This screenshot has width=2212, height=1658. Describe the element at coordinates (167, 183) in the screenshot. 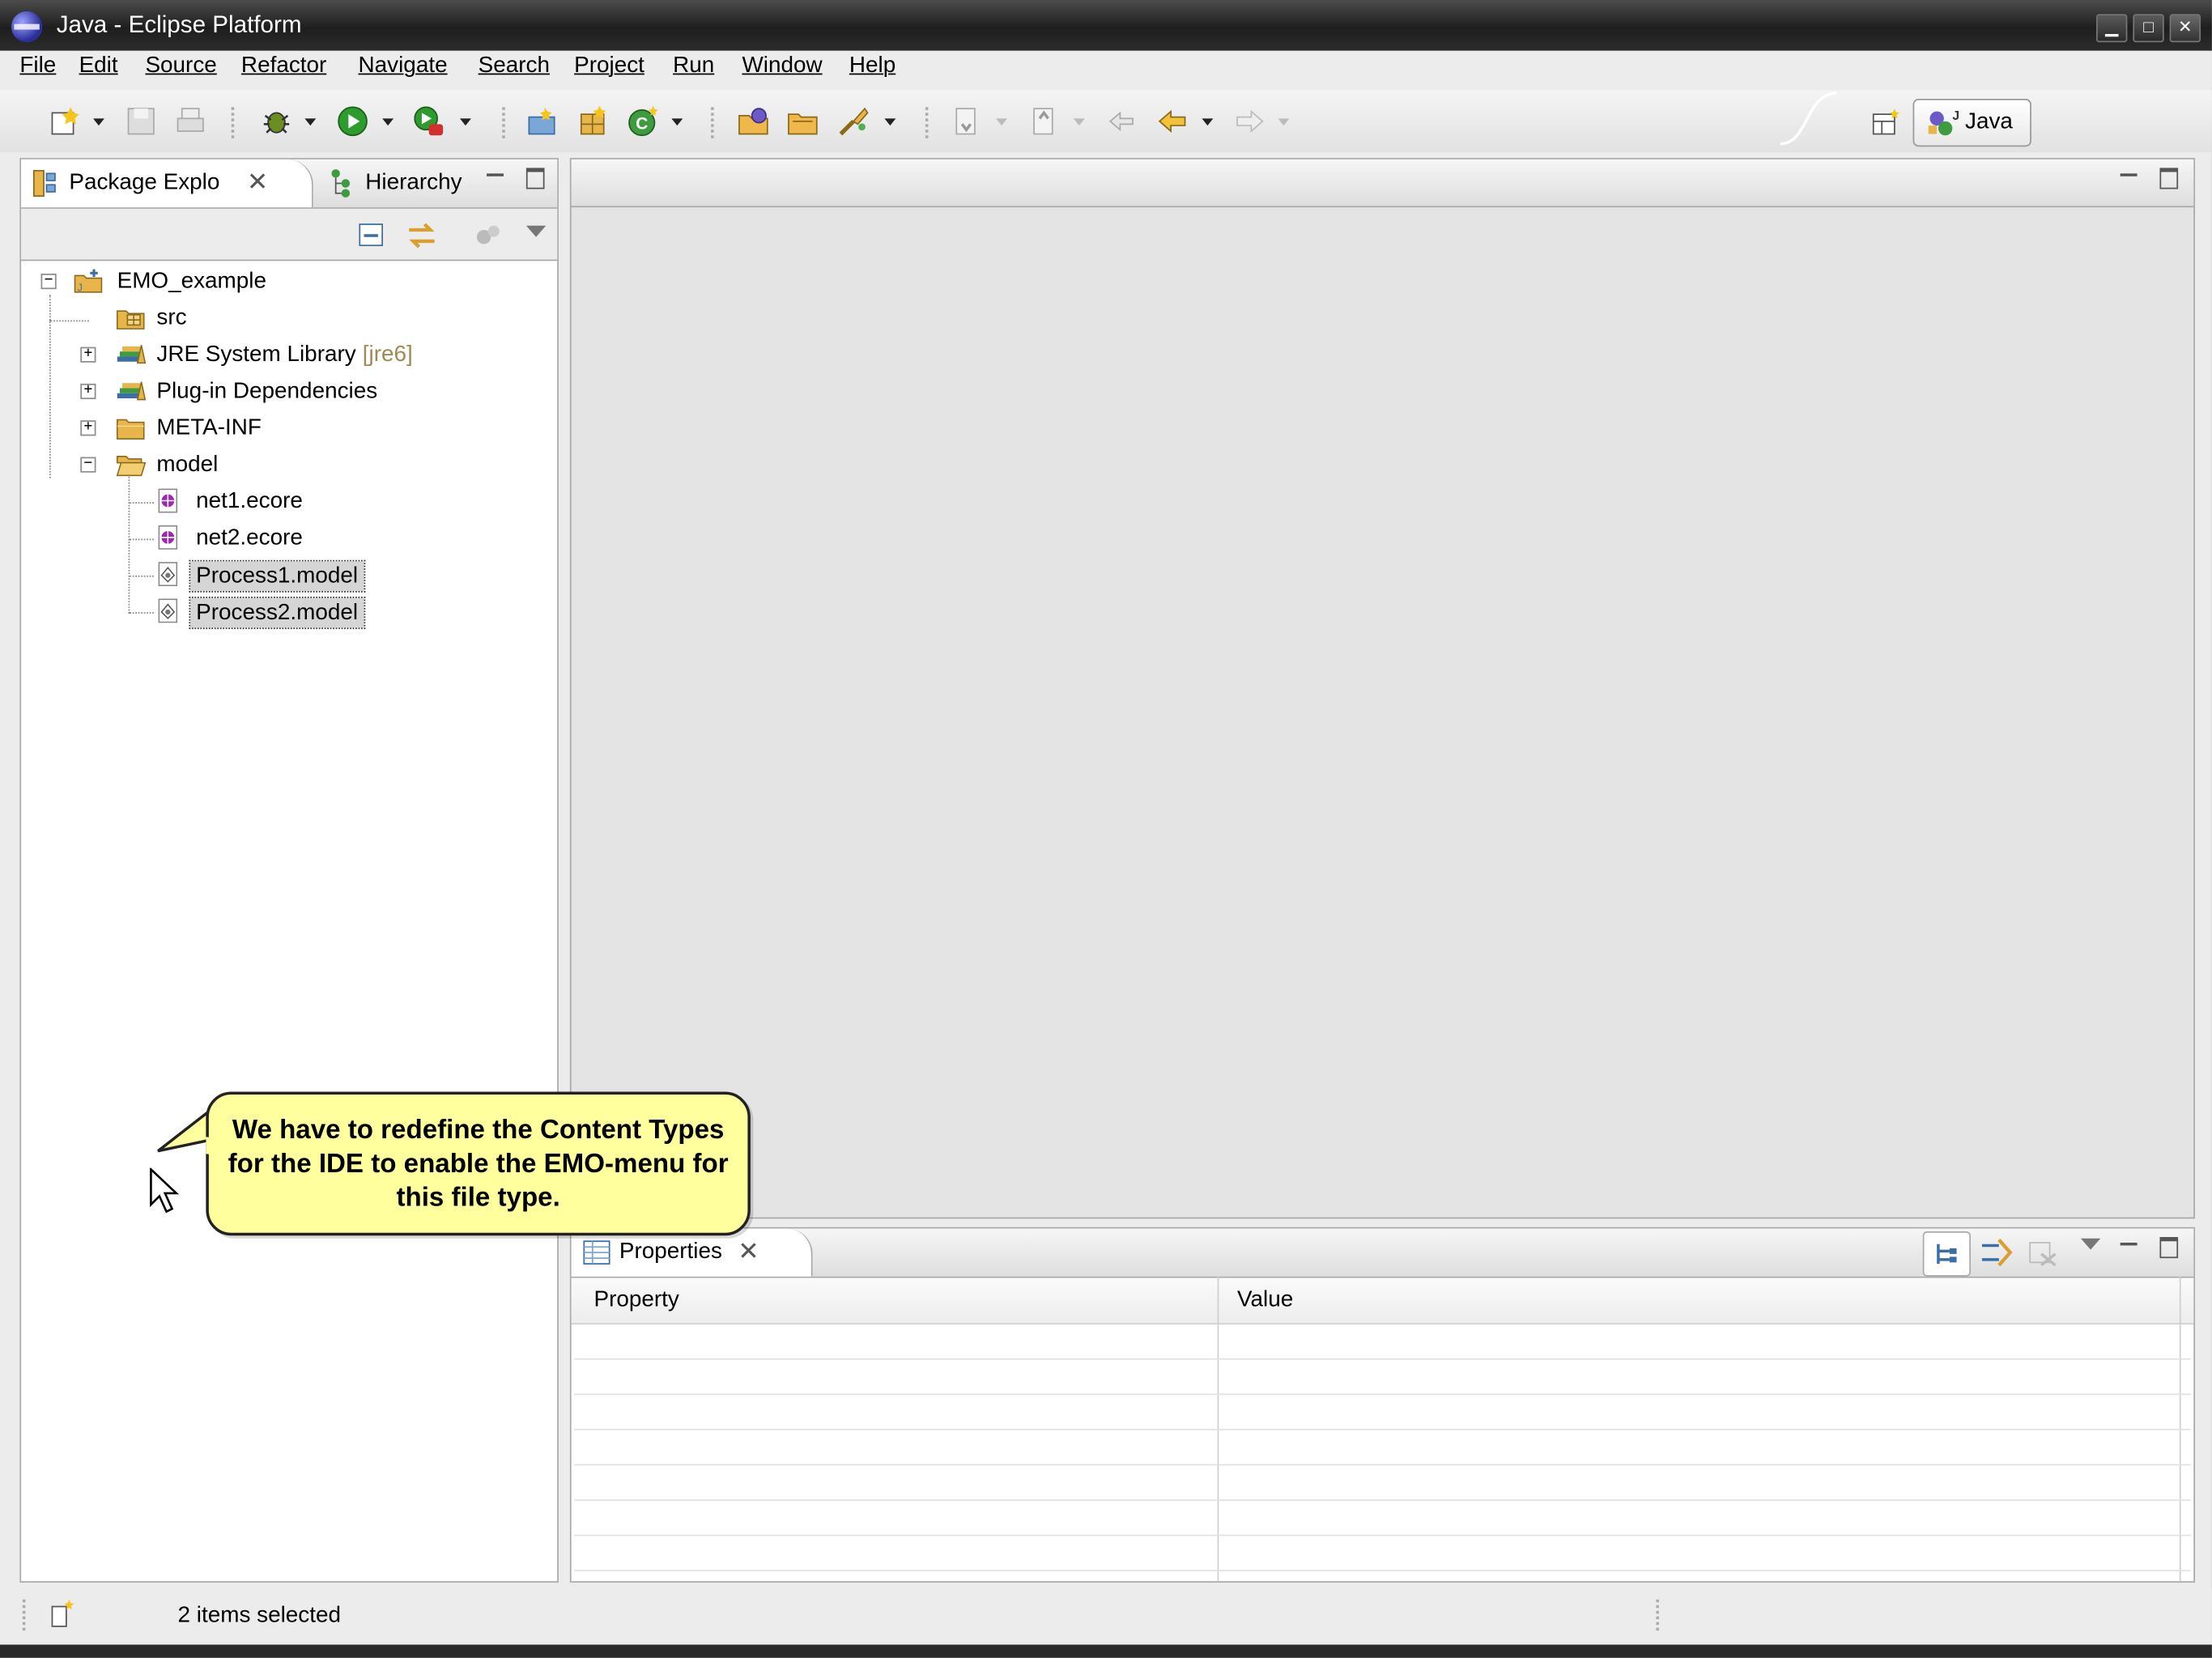

I see `tab-package-explorer: Package Explo ✕` at that location.